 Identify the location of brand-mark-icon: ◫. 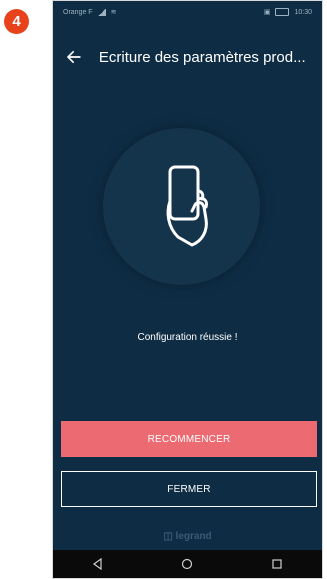
(169, 536).